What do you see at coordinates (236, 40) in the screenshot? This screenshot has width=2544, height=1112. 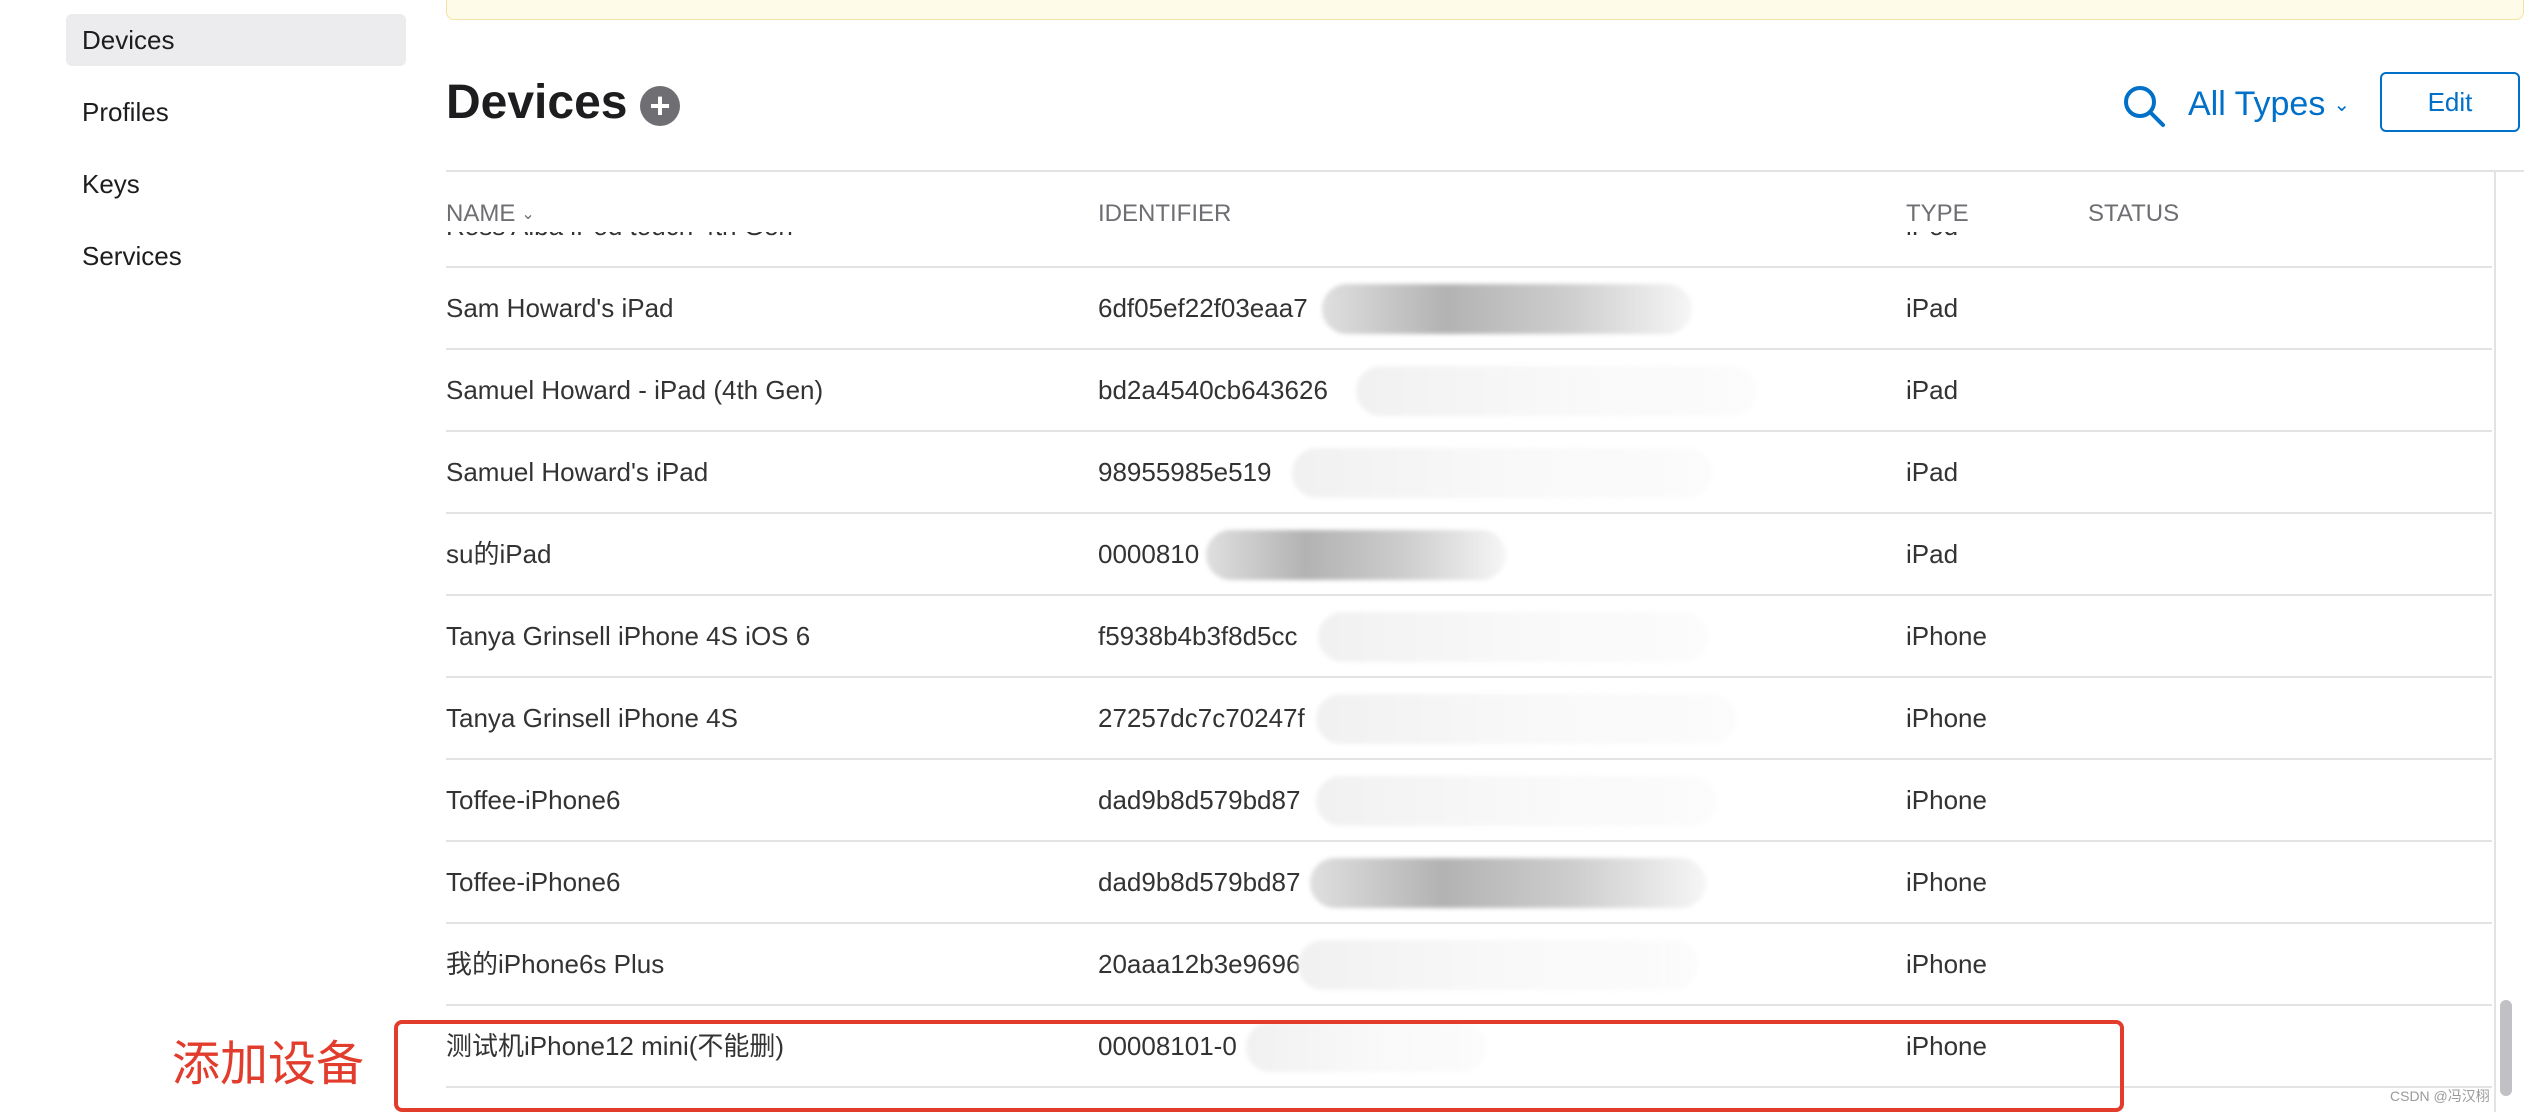 I see `sidebar-item-devices: Devices` at bounding box center [236, 40].